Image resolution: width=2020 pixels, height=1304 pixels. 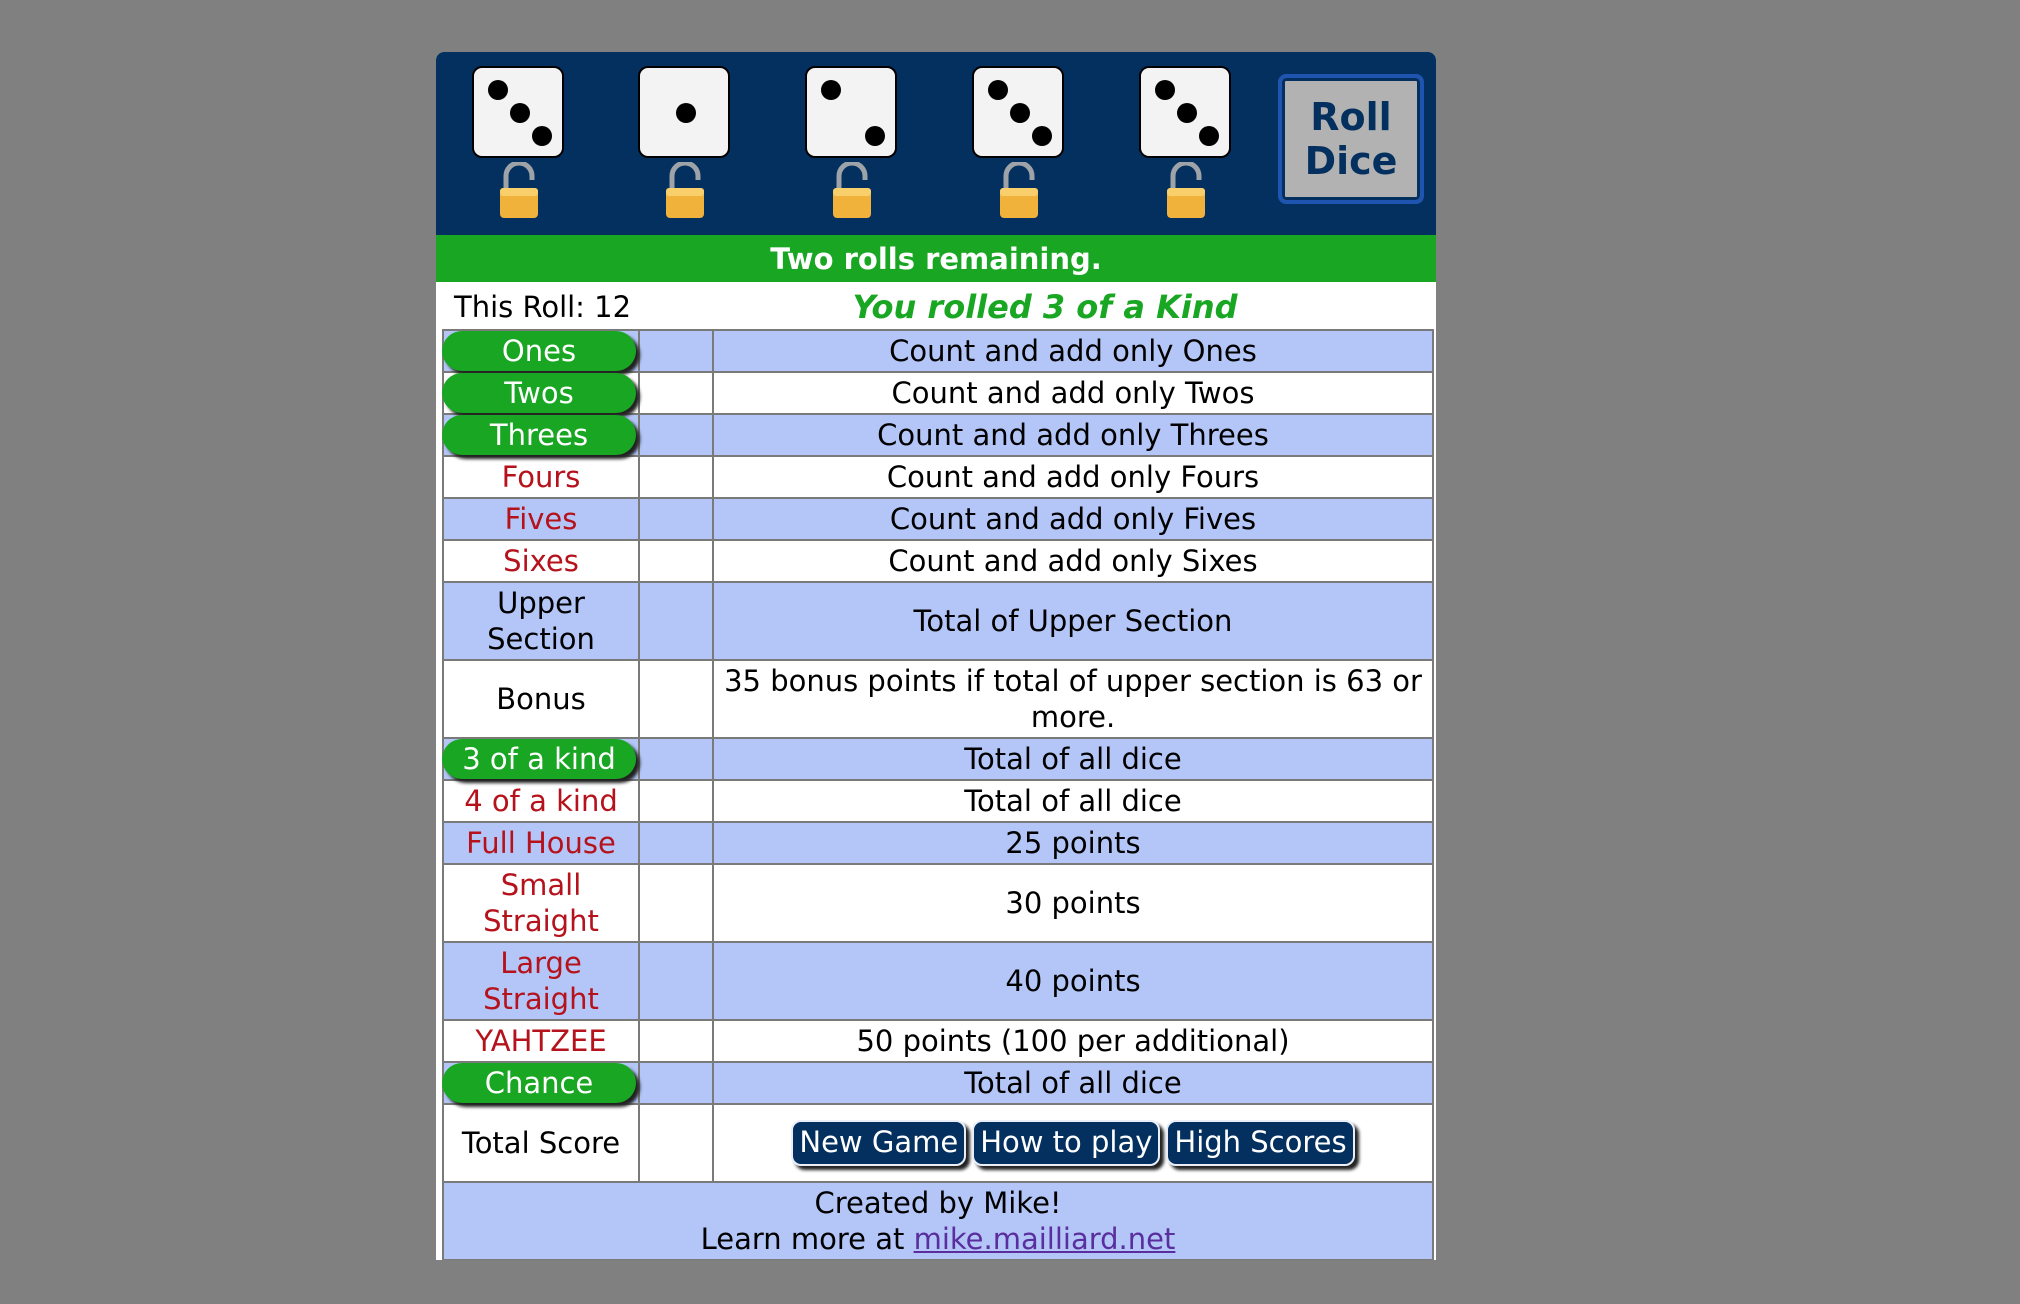 What do you see at coordinates (1073, 843) in the screenshot?
I see `description-cell: 25 points` at bounding box center [1073, 843].